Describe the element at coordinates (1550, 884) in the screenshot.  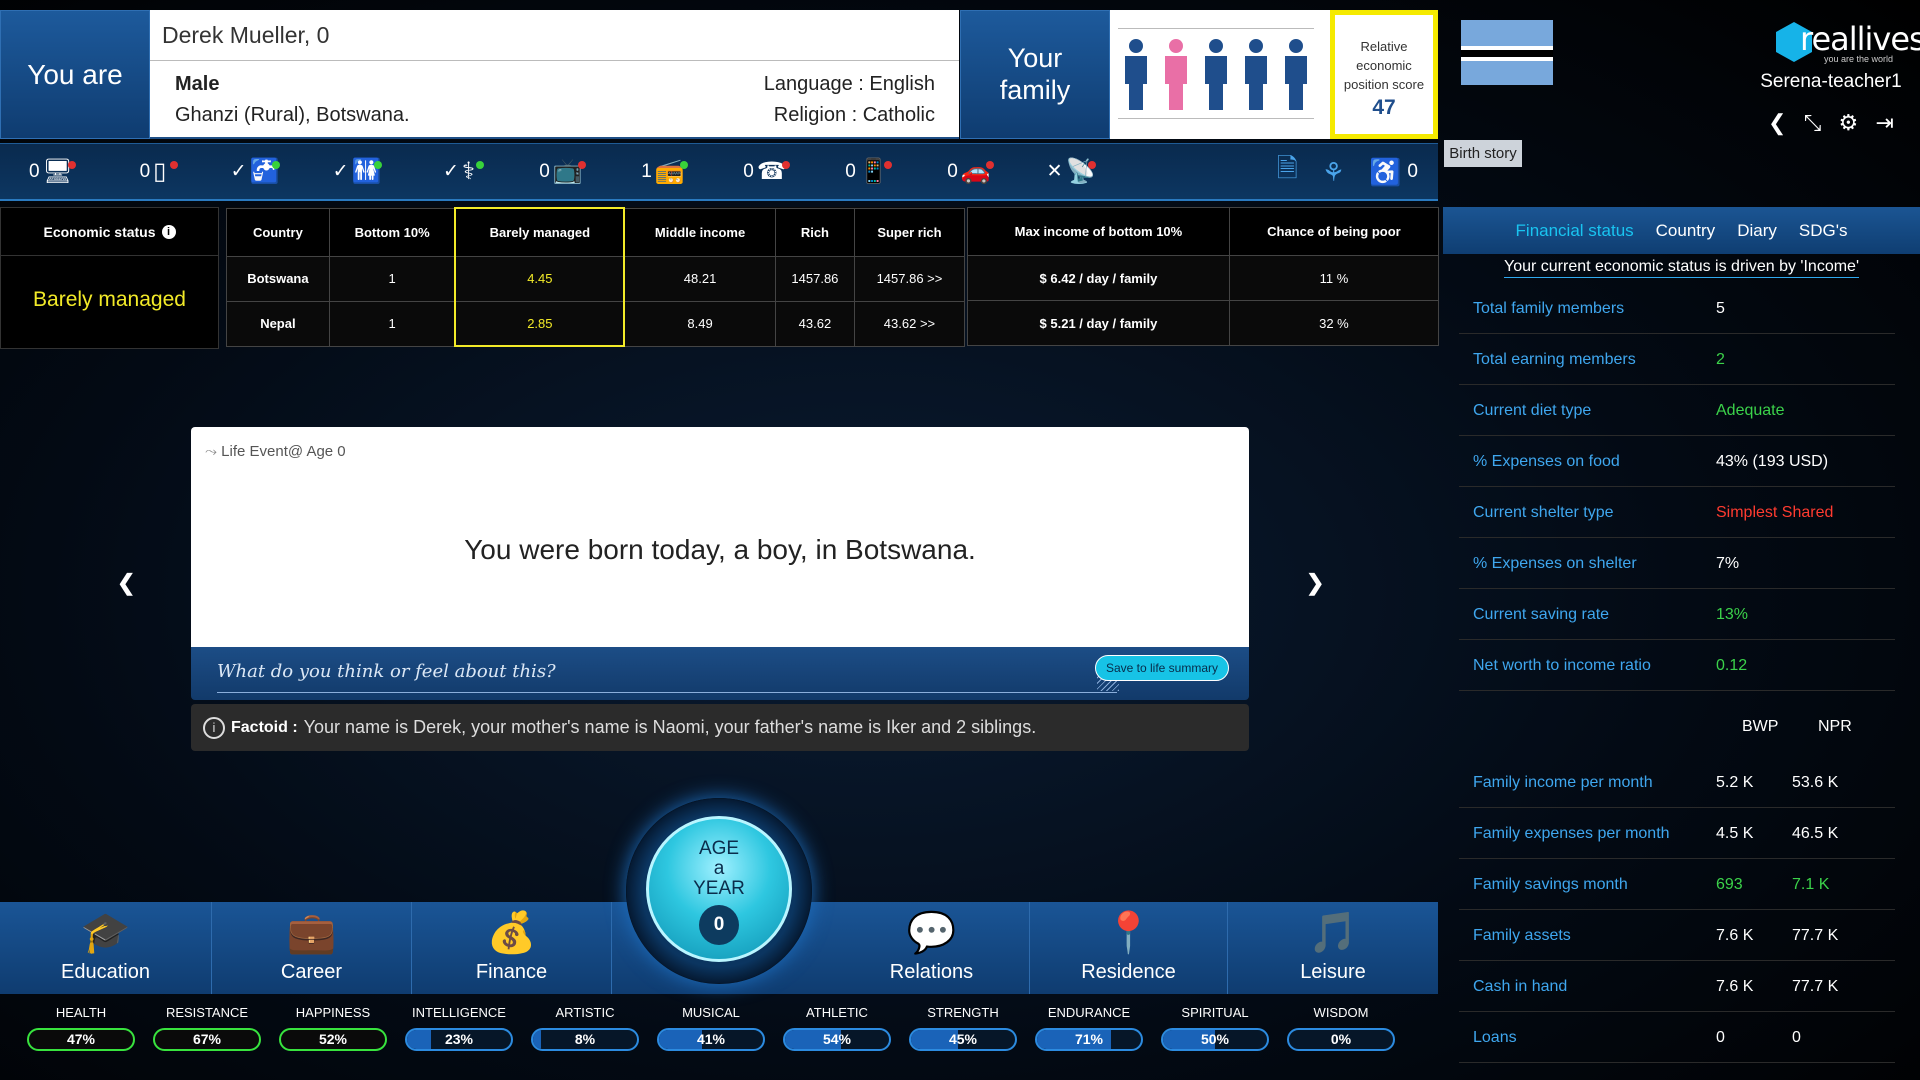
I see `money-label: Family savings month` at that location.